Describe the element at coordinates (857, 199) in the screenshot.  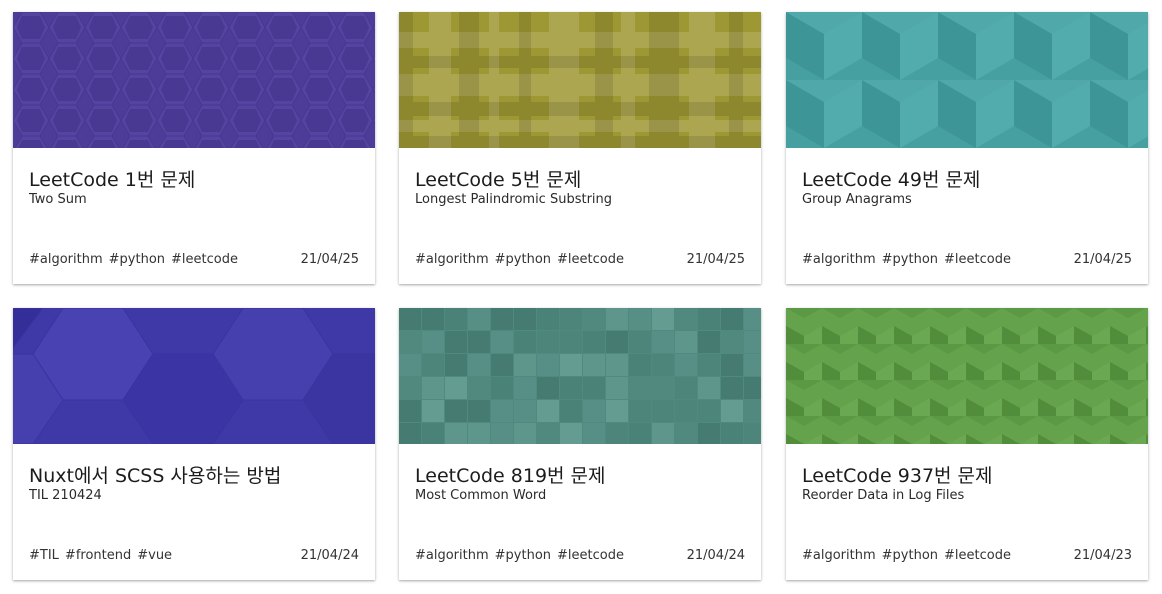
I see `post-subtitle: Group Anagrams` at that location.